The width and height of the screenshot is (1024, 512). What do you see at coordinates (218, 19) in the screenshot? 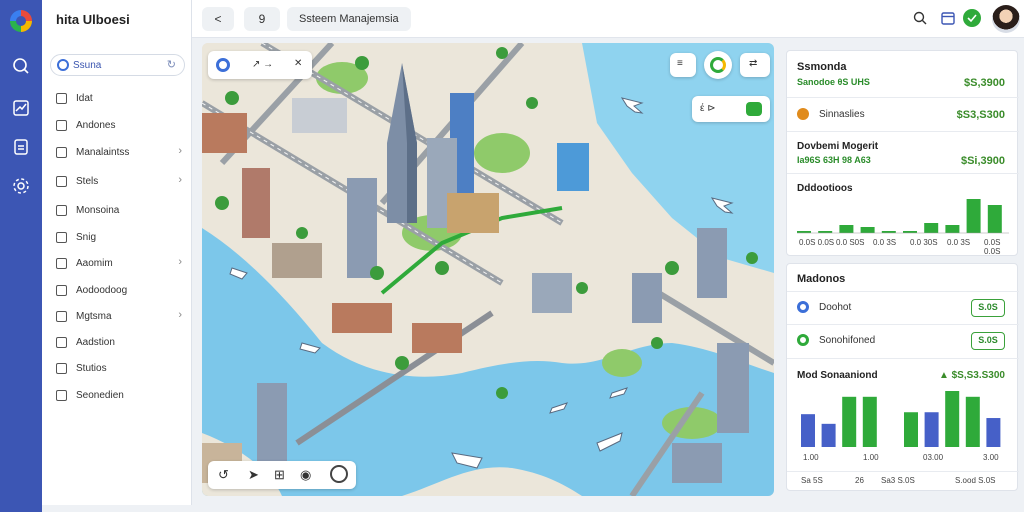
I see `back-button: <` at bounding box center [218, 19].